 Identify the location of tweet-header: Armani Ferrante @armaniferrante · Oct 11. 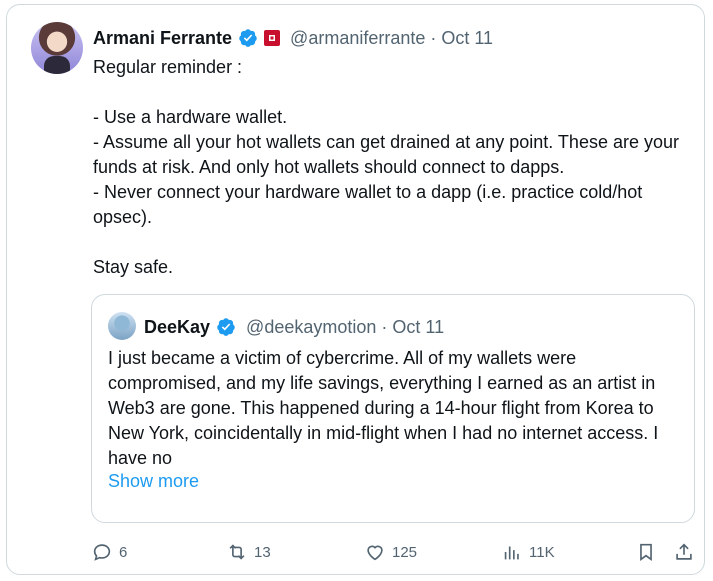
(293, 38).